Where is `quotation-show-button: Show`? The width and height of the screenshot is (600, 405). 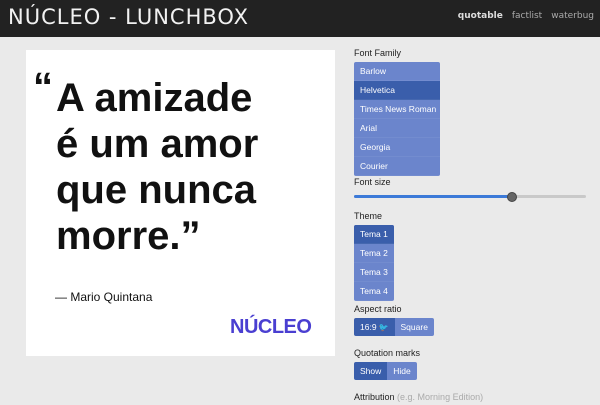
quotation-show-button: Show is located at coordinates (371, 371).